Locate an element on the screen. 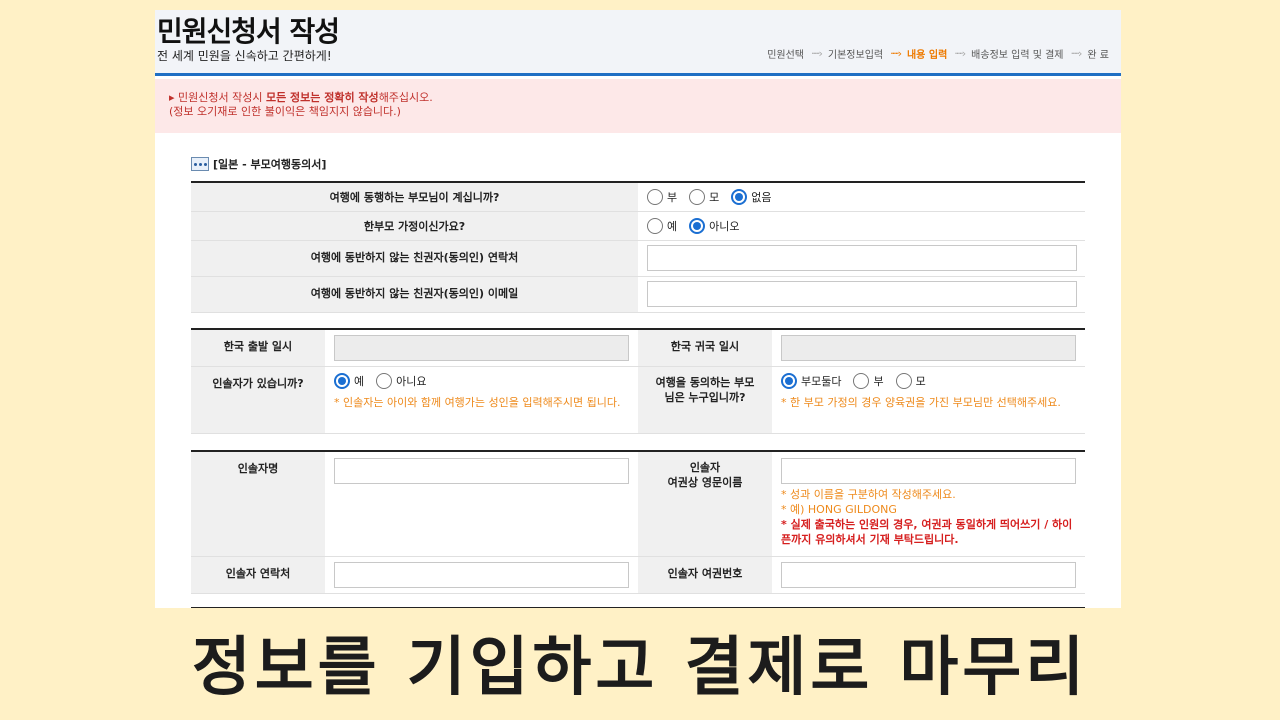  escort-eng-note-1: * 성과 이름을 구분하여 작성해주세요. is located at coordinates (868, 494).